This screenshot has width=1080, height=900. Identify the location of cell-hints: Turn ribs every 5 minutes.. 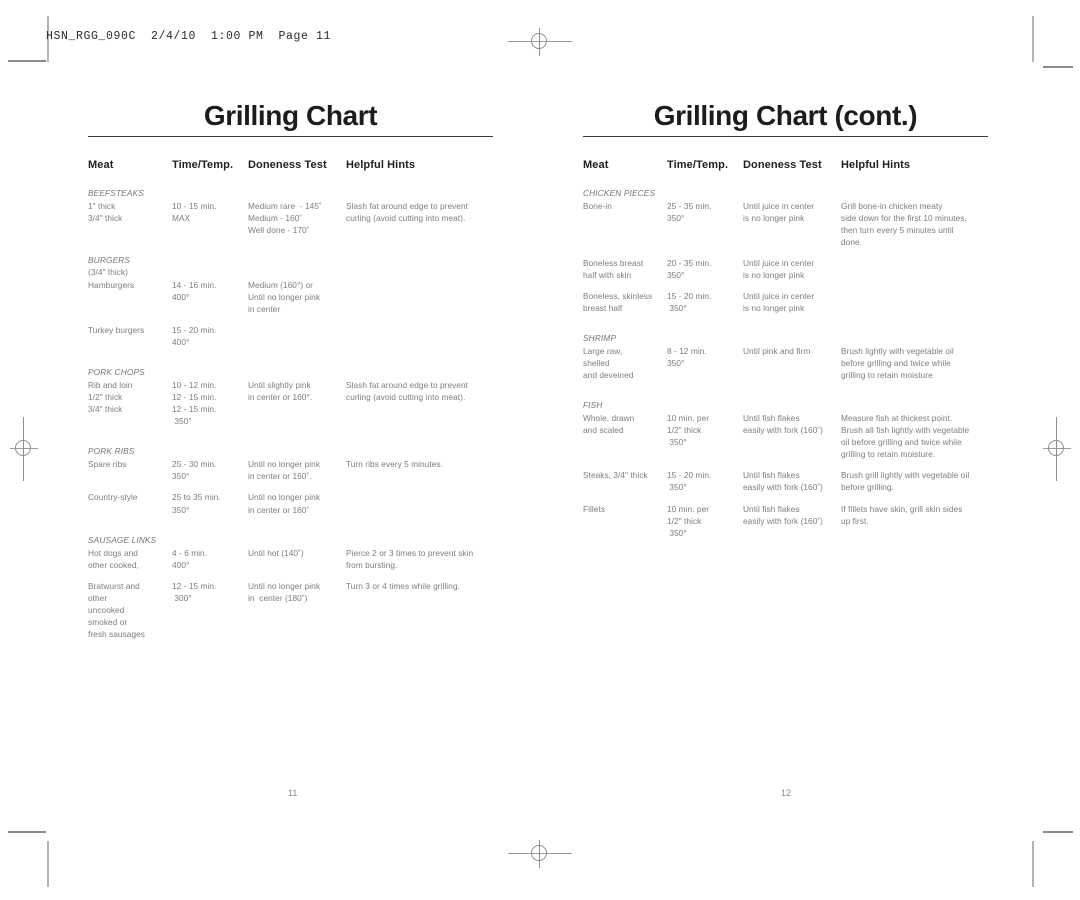
(419, 474).